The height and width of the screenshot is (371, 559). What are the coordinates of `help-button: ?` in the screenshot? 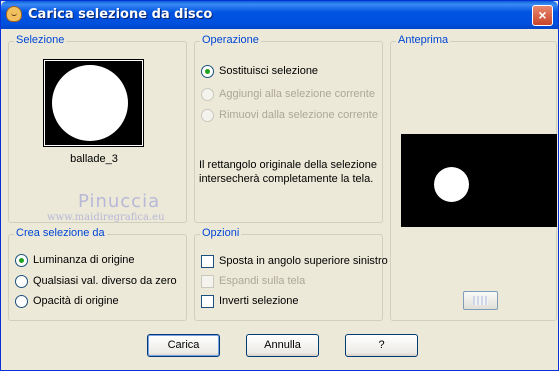 It's located at (381, 345).